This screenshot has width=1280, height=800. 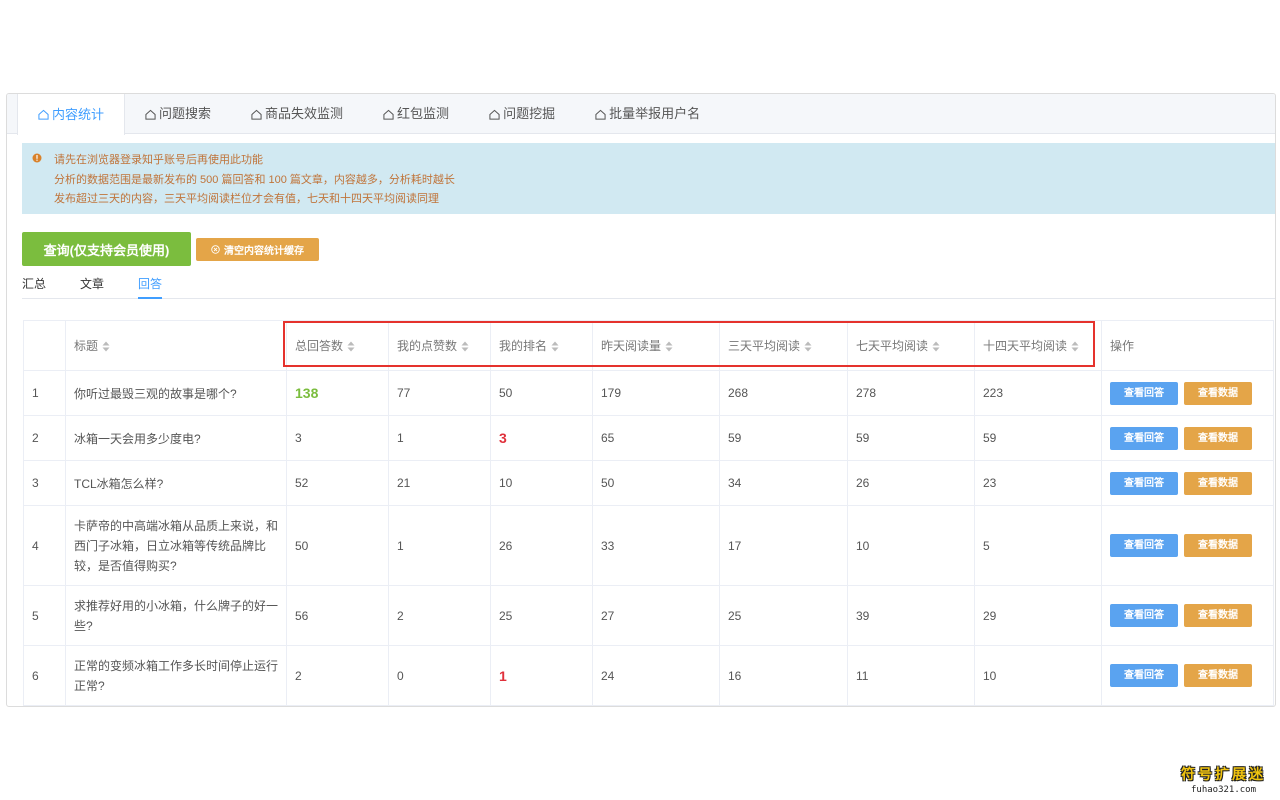 What do you see at coordinates (337, 675) in the screenshot?
I see `cell-total: 2` at bounding box center [337, 675].